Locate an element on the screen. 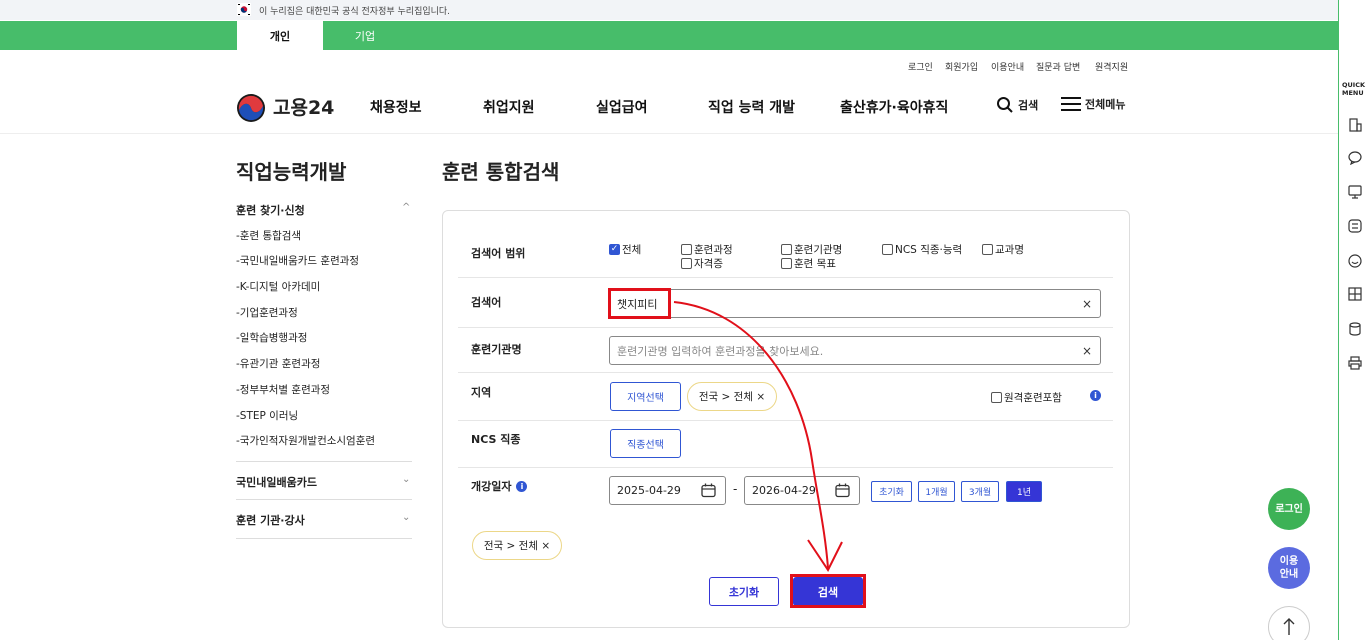  calculator-icon is located at coordinates (1355, 226).